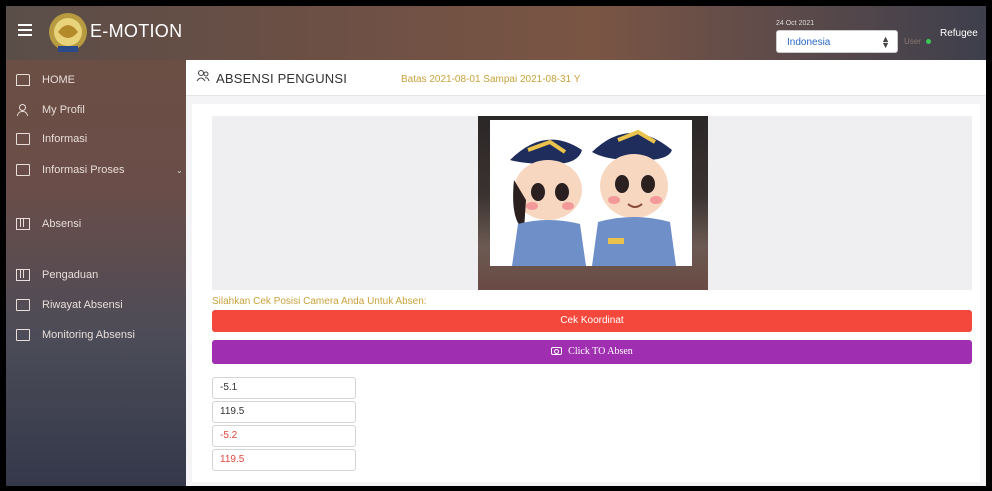 The height and width of the screenshot is (491, 992). What do you see at coordinates (837, 41) in the screenshot?
I see `country-select: Indonesia ▲ ▼` at bounding box center [837, 41].